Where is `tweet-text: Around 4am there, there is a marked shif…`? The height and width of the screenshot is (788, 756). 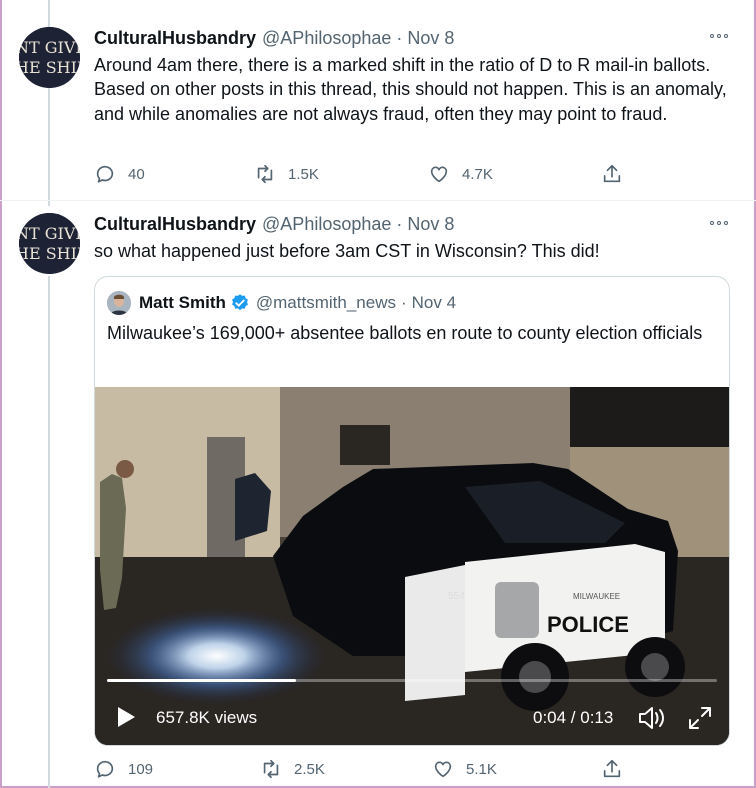 tweet-text: Around 4am there, there is a marked shif… is located at coordinates (410, 89).